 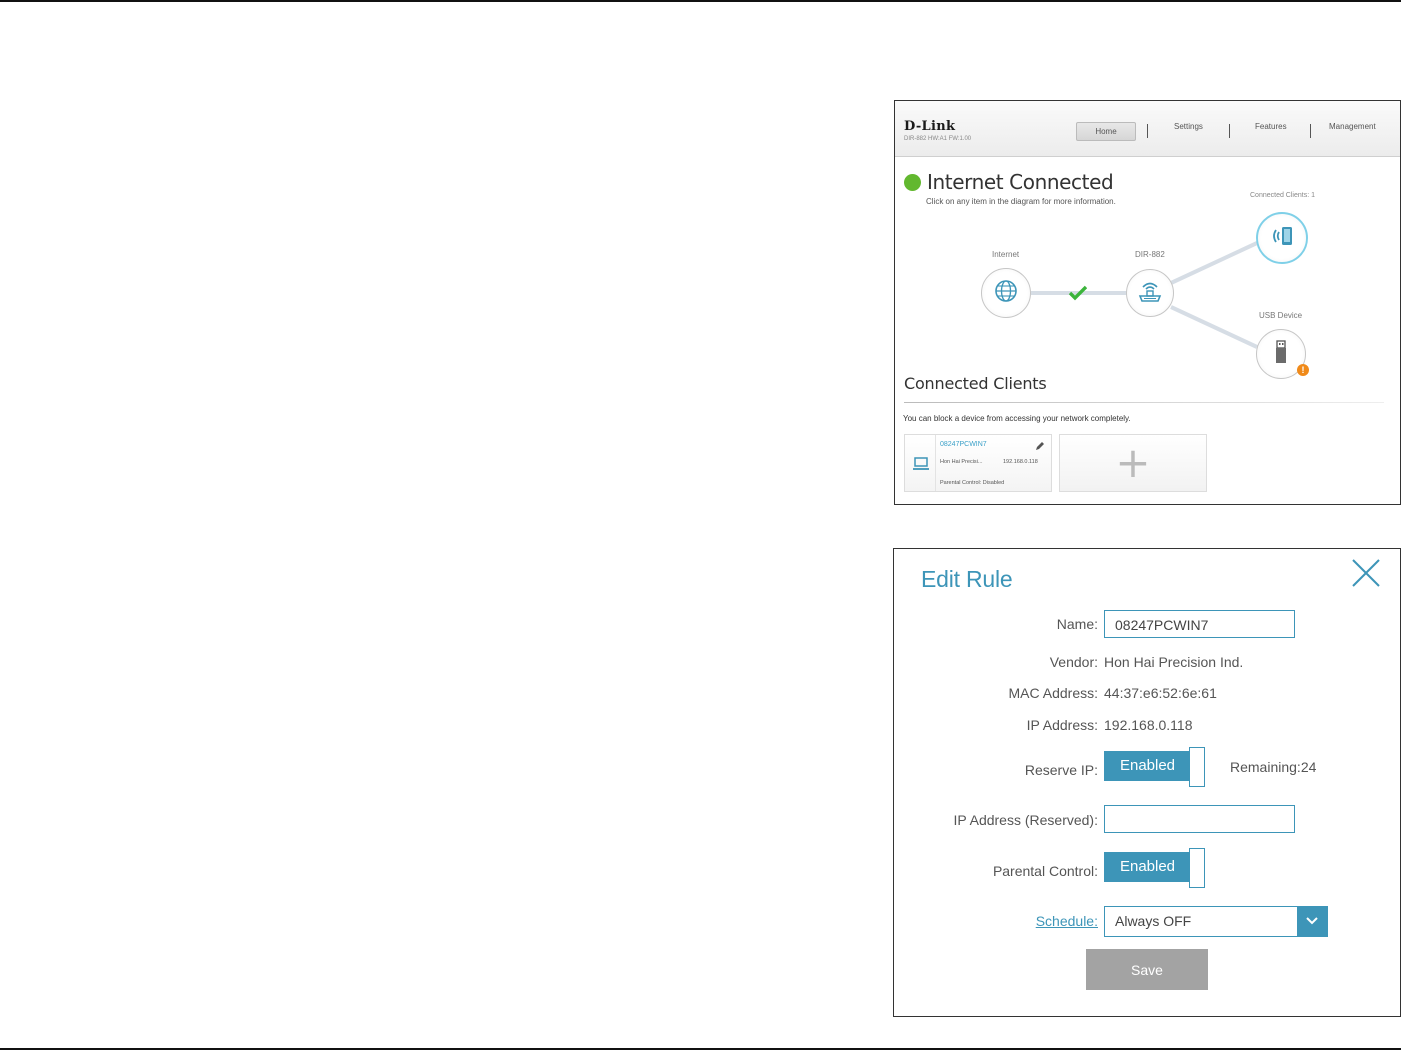 What do you see at coordinates (1025, 820) in the screenshot?
I see `ip-reserved-label: IP Address (Reserved):` at bounding box center [1025, 820].